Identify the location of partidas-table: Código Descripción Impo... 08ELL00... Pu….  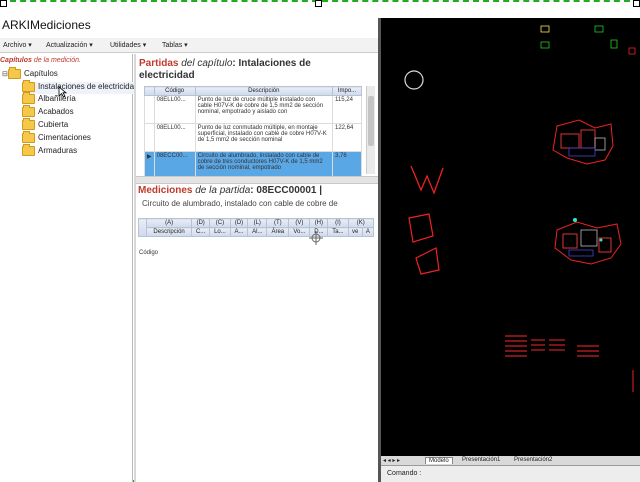
(253, 133).